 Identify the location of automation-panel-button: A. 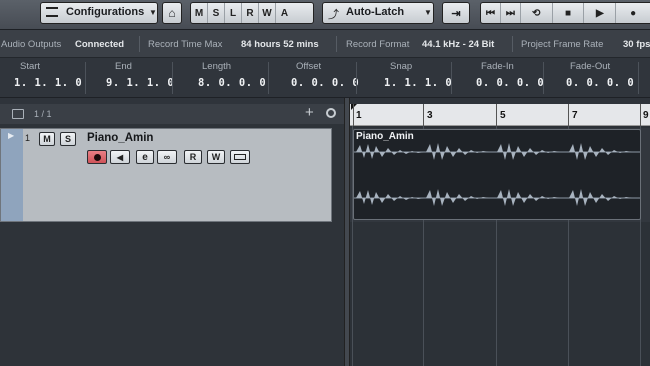
(284, 13).